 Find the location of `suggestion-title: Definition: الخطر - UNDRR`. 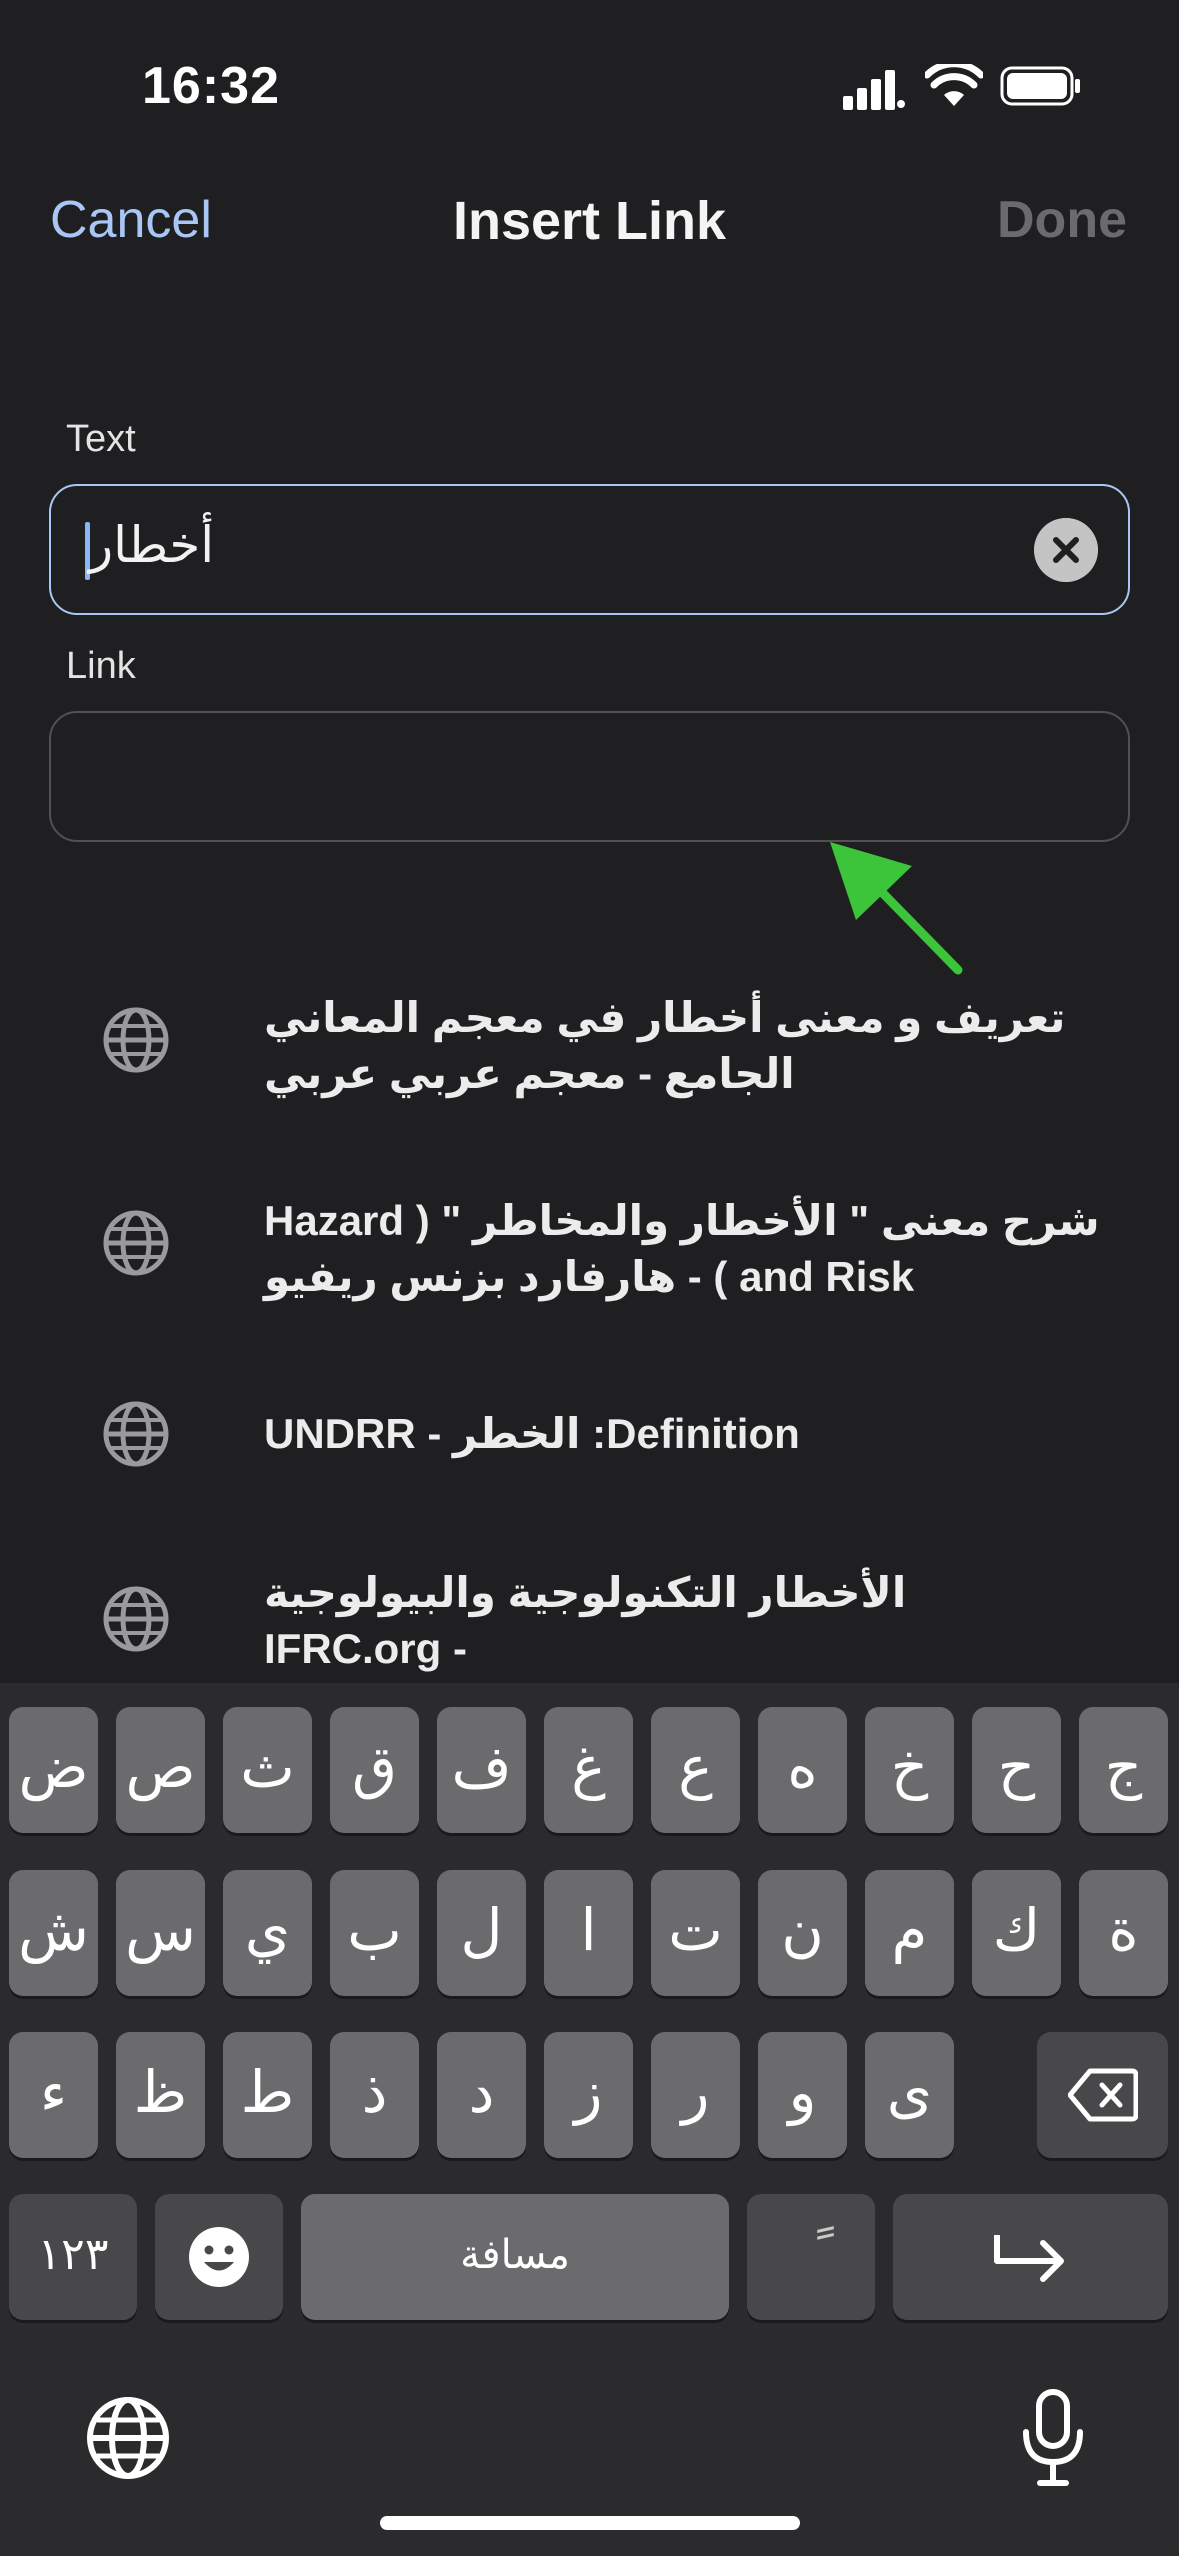

suggestion-title: Definition: الخطر - UNDRR is located at coordinates (694, 1434).